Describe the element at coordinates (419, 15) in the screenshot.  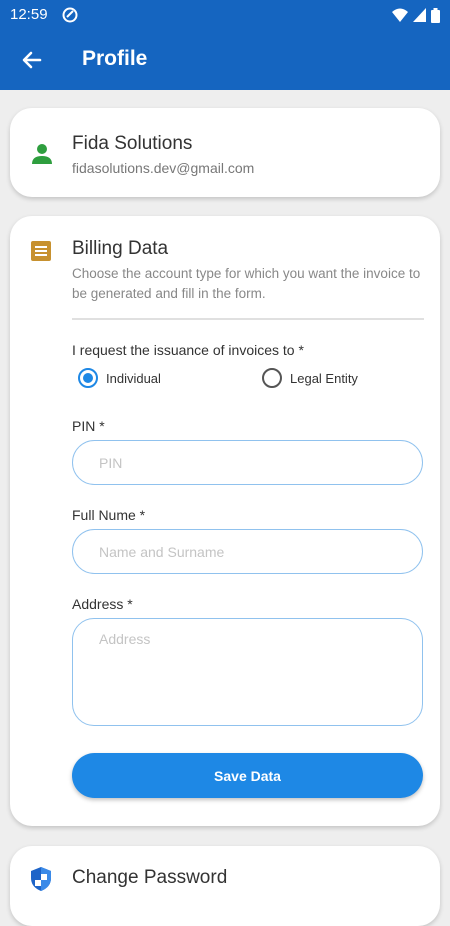
I see `signal-icon` at that location.